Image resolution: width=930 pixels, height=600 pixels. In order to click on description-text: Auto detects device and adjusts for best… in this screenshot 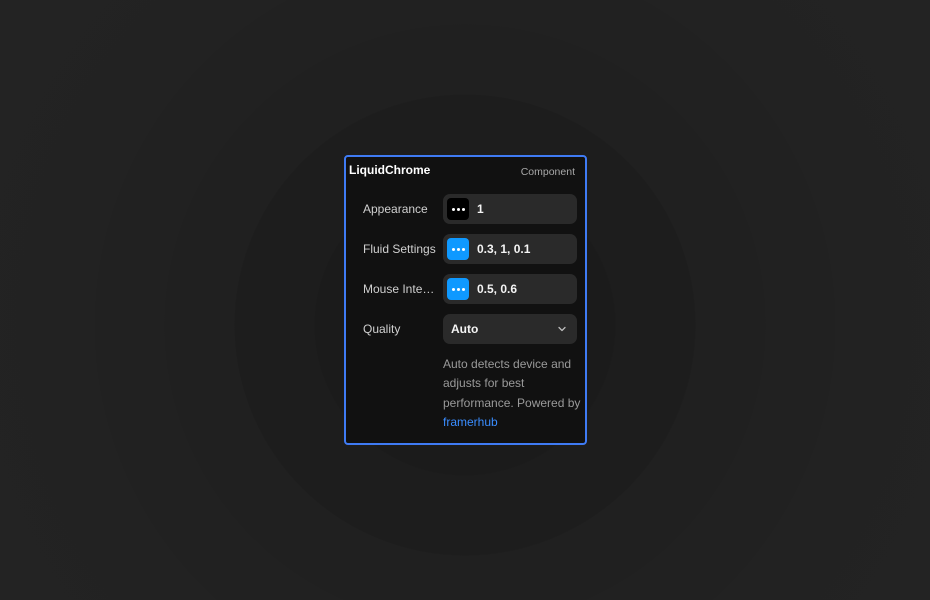, I will do `click(512, 383)`.